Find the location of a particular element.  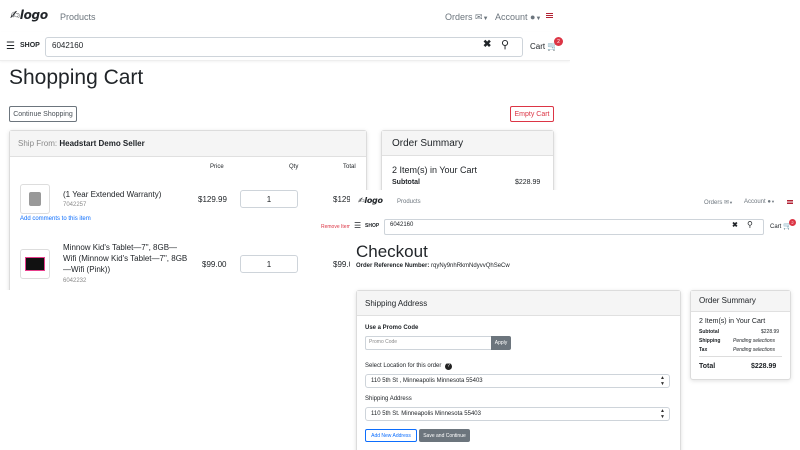

tax-label: Tax is located at coordinates (703, 350).